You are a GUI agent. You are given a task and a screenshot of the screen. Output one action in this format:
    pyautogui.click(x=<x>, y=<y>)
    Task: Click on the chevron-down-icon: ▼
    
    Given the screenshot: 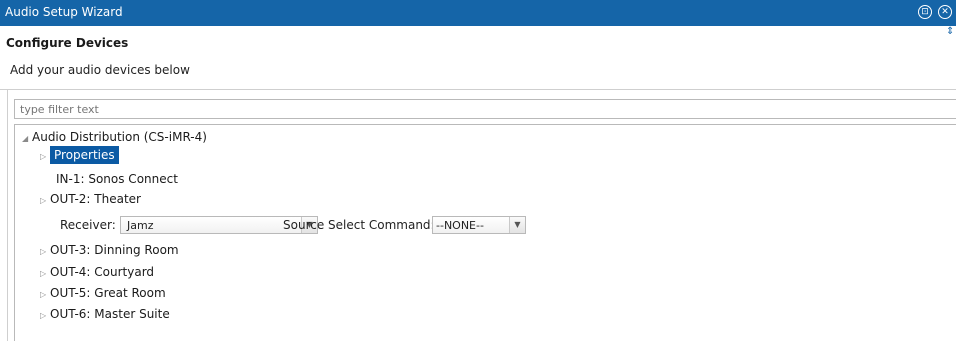 What is the action you would take?
    pyautogui.click(x=517, y=225)
    